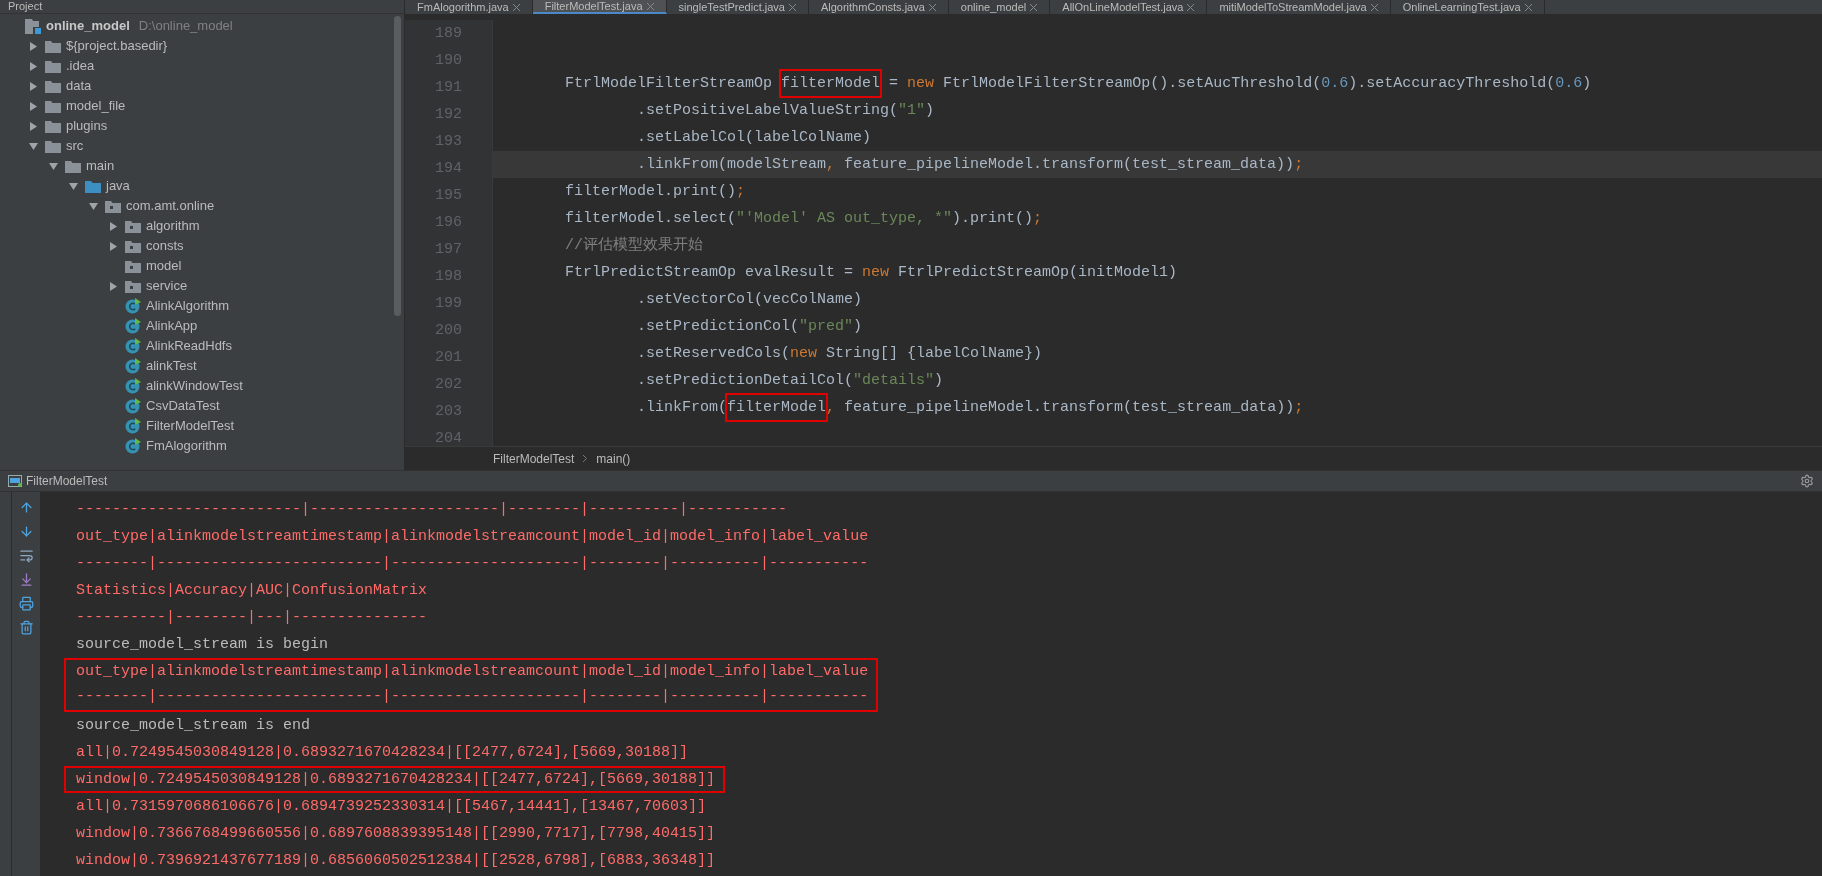 The image size is (1822, 876). Describe the element at coordinates (391, 807) in the screenshot. I see `console-line: all|0.7315970686106676|0.6894739252330314|[[5467,14441],[13467,70603]]` at that location.